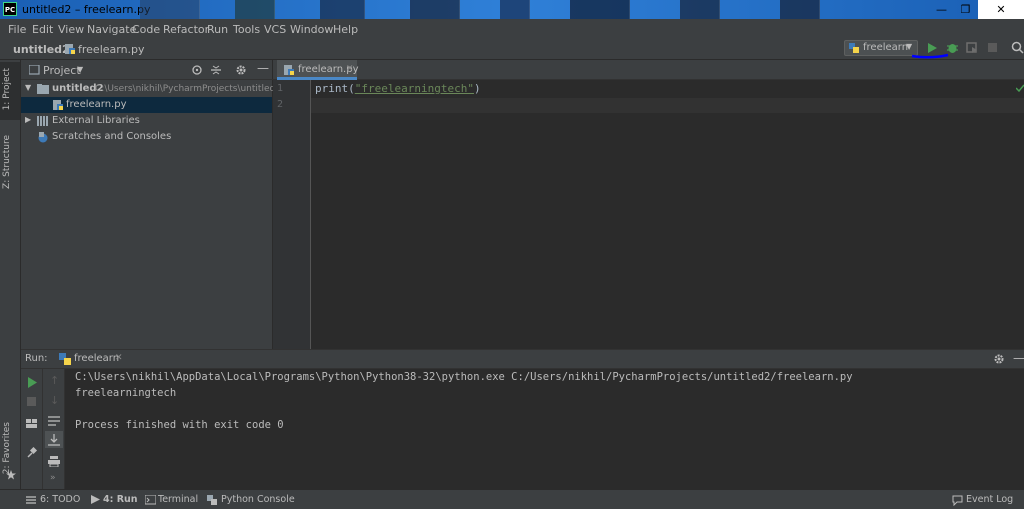  Describe the element at coordinates (62, 70) in the screenshot. I see `project-panel-title: Project` at that location.